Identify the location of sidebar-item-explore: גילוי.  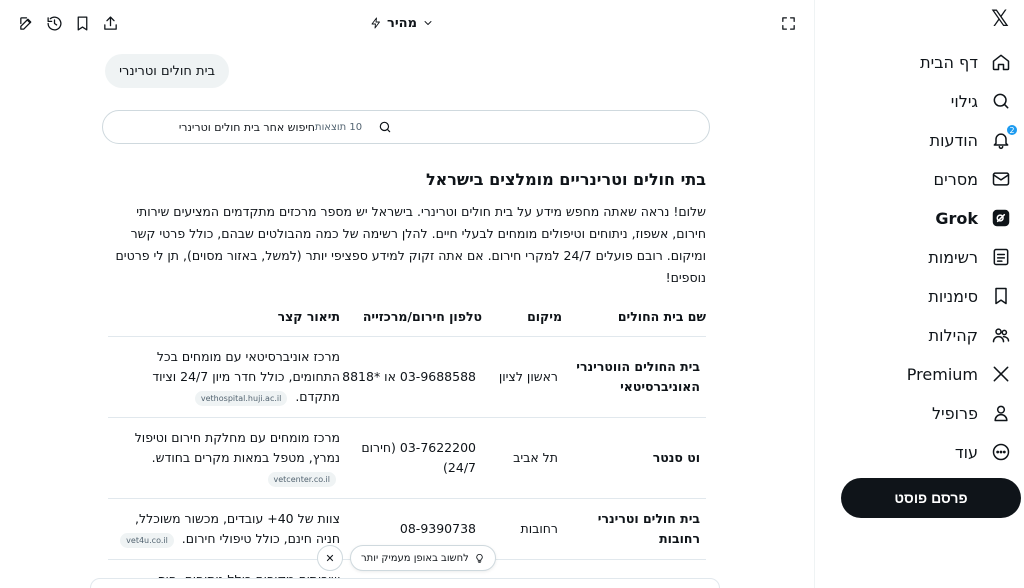
(981, 101).